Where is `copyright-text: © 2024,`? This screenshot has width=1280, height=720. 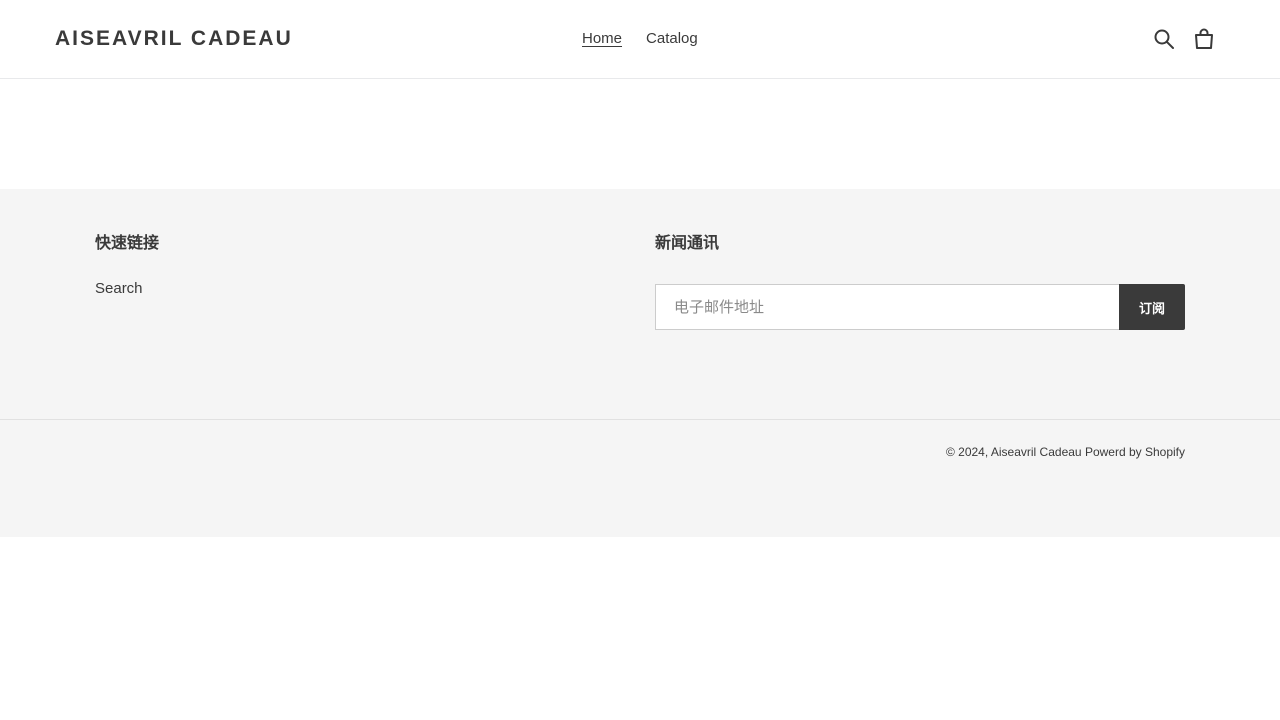 copyright-text: © 2024, is located at coordinates (967, 452).